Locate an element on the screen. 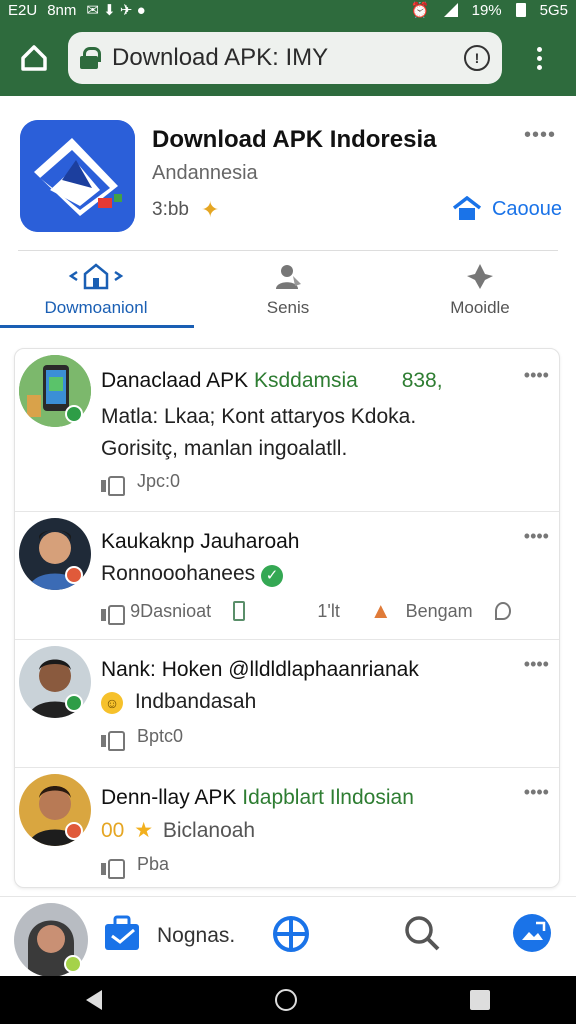 Image resolution: width=576 pixels, height=1024 pixels. people-icon is located at coordinates (288, 276).